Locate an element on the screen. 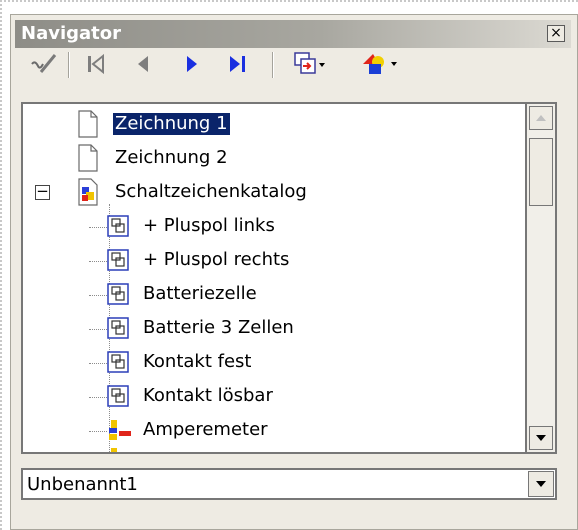 The image size is (578, 530). last-page-button is located at coordinates (238, 64).